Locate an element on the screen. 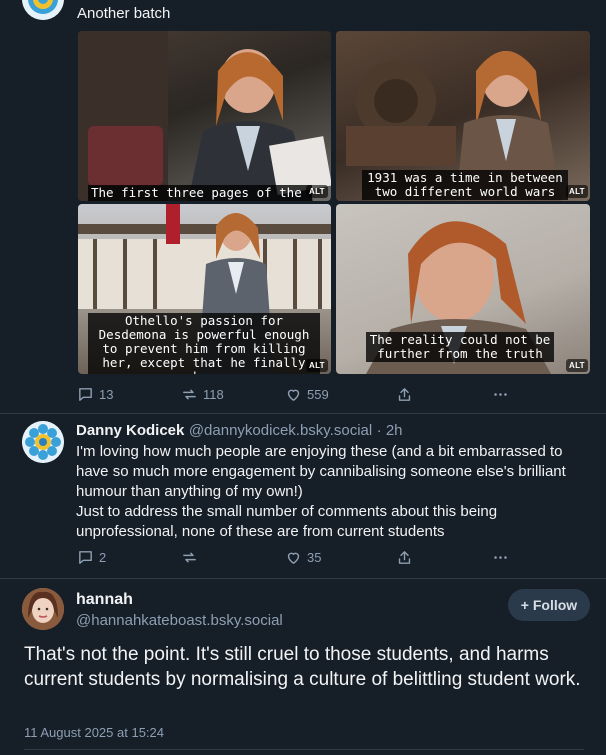 Image resolution: width=606 pixels, height=755 pixels. repost-button: 118 is located at coordinates (202, 394).